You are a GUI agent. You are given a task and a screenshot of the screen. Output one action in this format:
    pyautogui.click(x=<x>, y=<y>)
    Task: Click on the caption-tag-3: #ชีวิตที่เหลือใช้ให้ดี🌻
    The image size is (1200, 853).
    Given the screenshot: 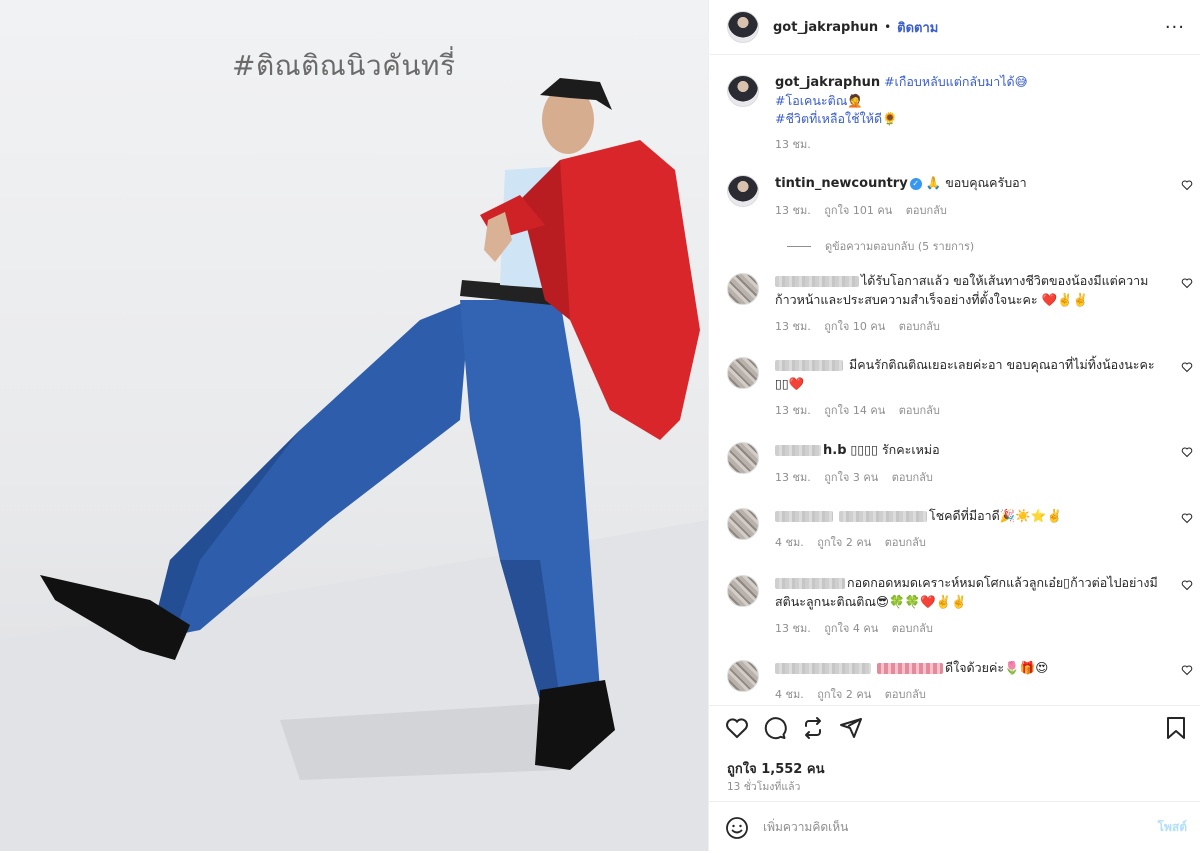 What is the action you would take?
    pyautogui.click(x=836, y=118)
    